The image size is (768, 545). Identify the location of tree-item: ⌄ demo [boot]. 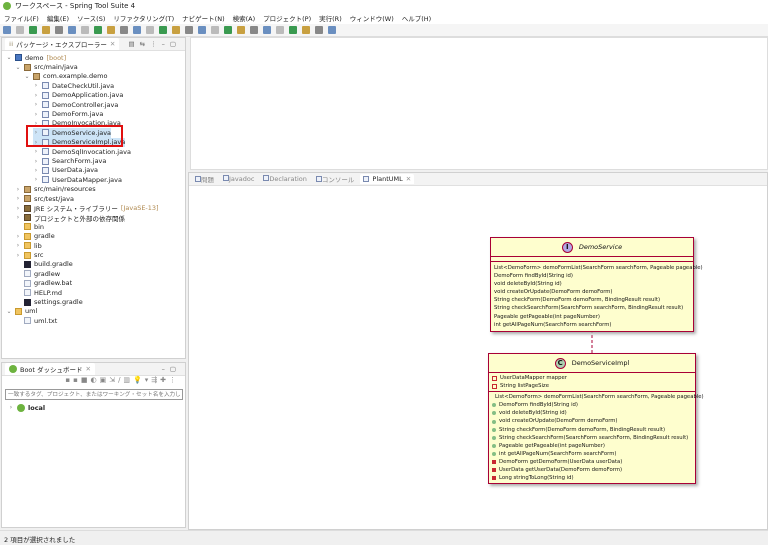
(36, 57).